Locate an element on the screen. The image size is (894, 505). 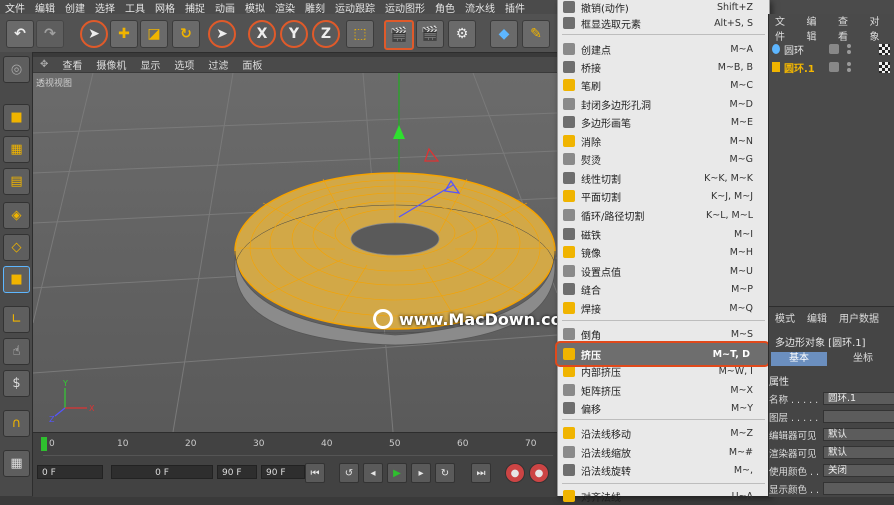
polygon-mode-icon: ■ is located at coordinates (16, 279).